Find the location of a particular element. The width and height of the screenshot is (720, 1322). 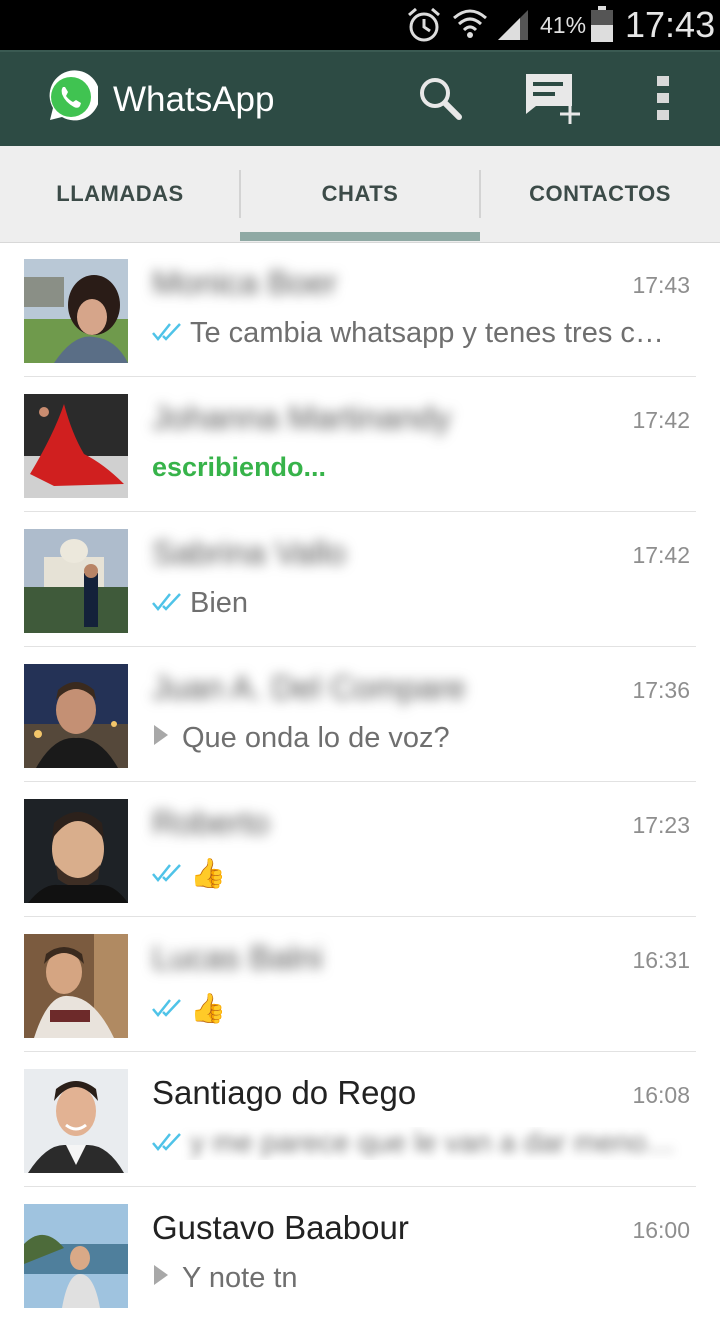

contact-name: Sabrina Vallo is located at coordinates (249, 552).